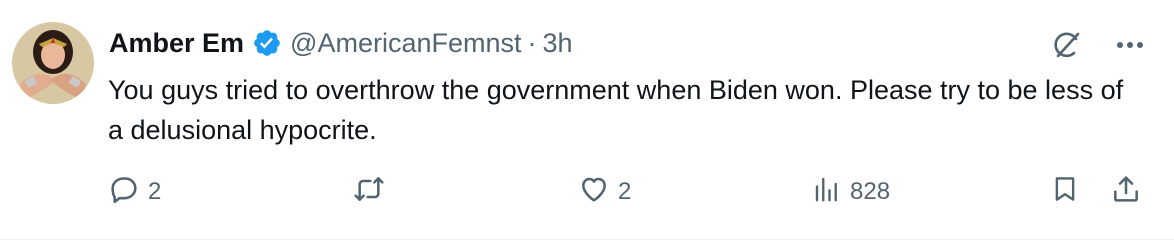 This screenshot has height=240, width=1174. Describe the element at coordinates (870, 191) in the screenshot. I see `views-count: 828` at that location.